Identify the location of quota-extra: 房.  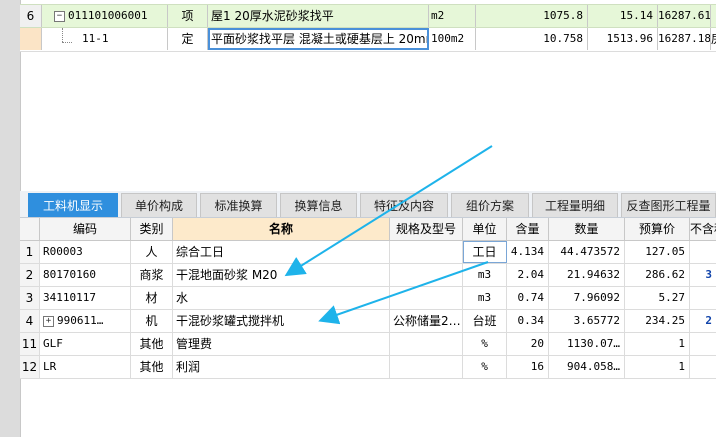
(713, 39).